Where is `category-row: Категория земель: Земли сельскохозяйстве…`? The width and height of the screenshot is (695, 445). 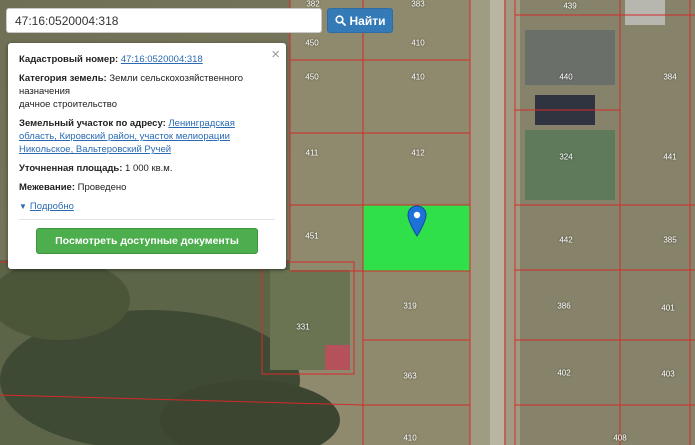
category-row: Категория земель: Земли сельскохозяйстве… is located at coordinates (147, 91).